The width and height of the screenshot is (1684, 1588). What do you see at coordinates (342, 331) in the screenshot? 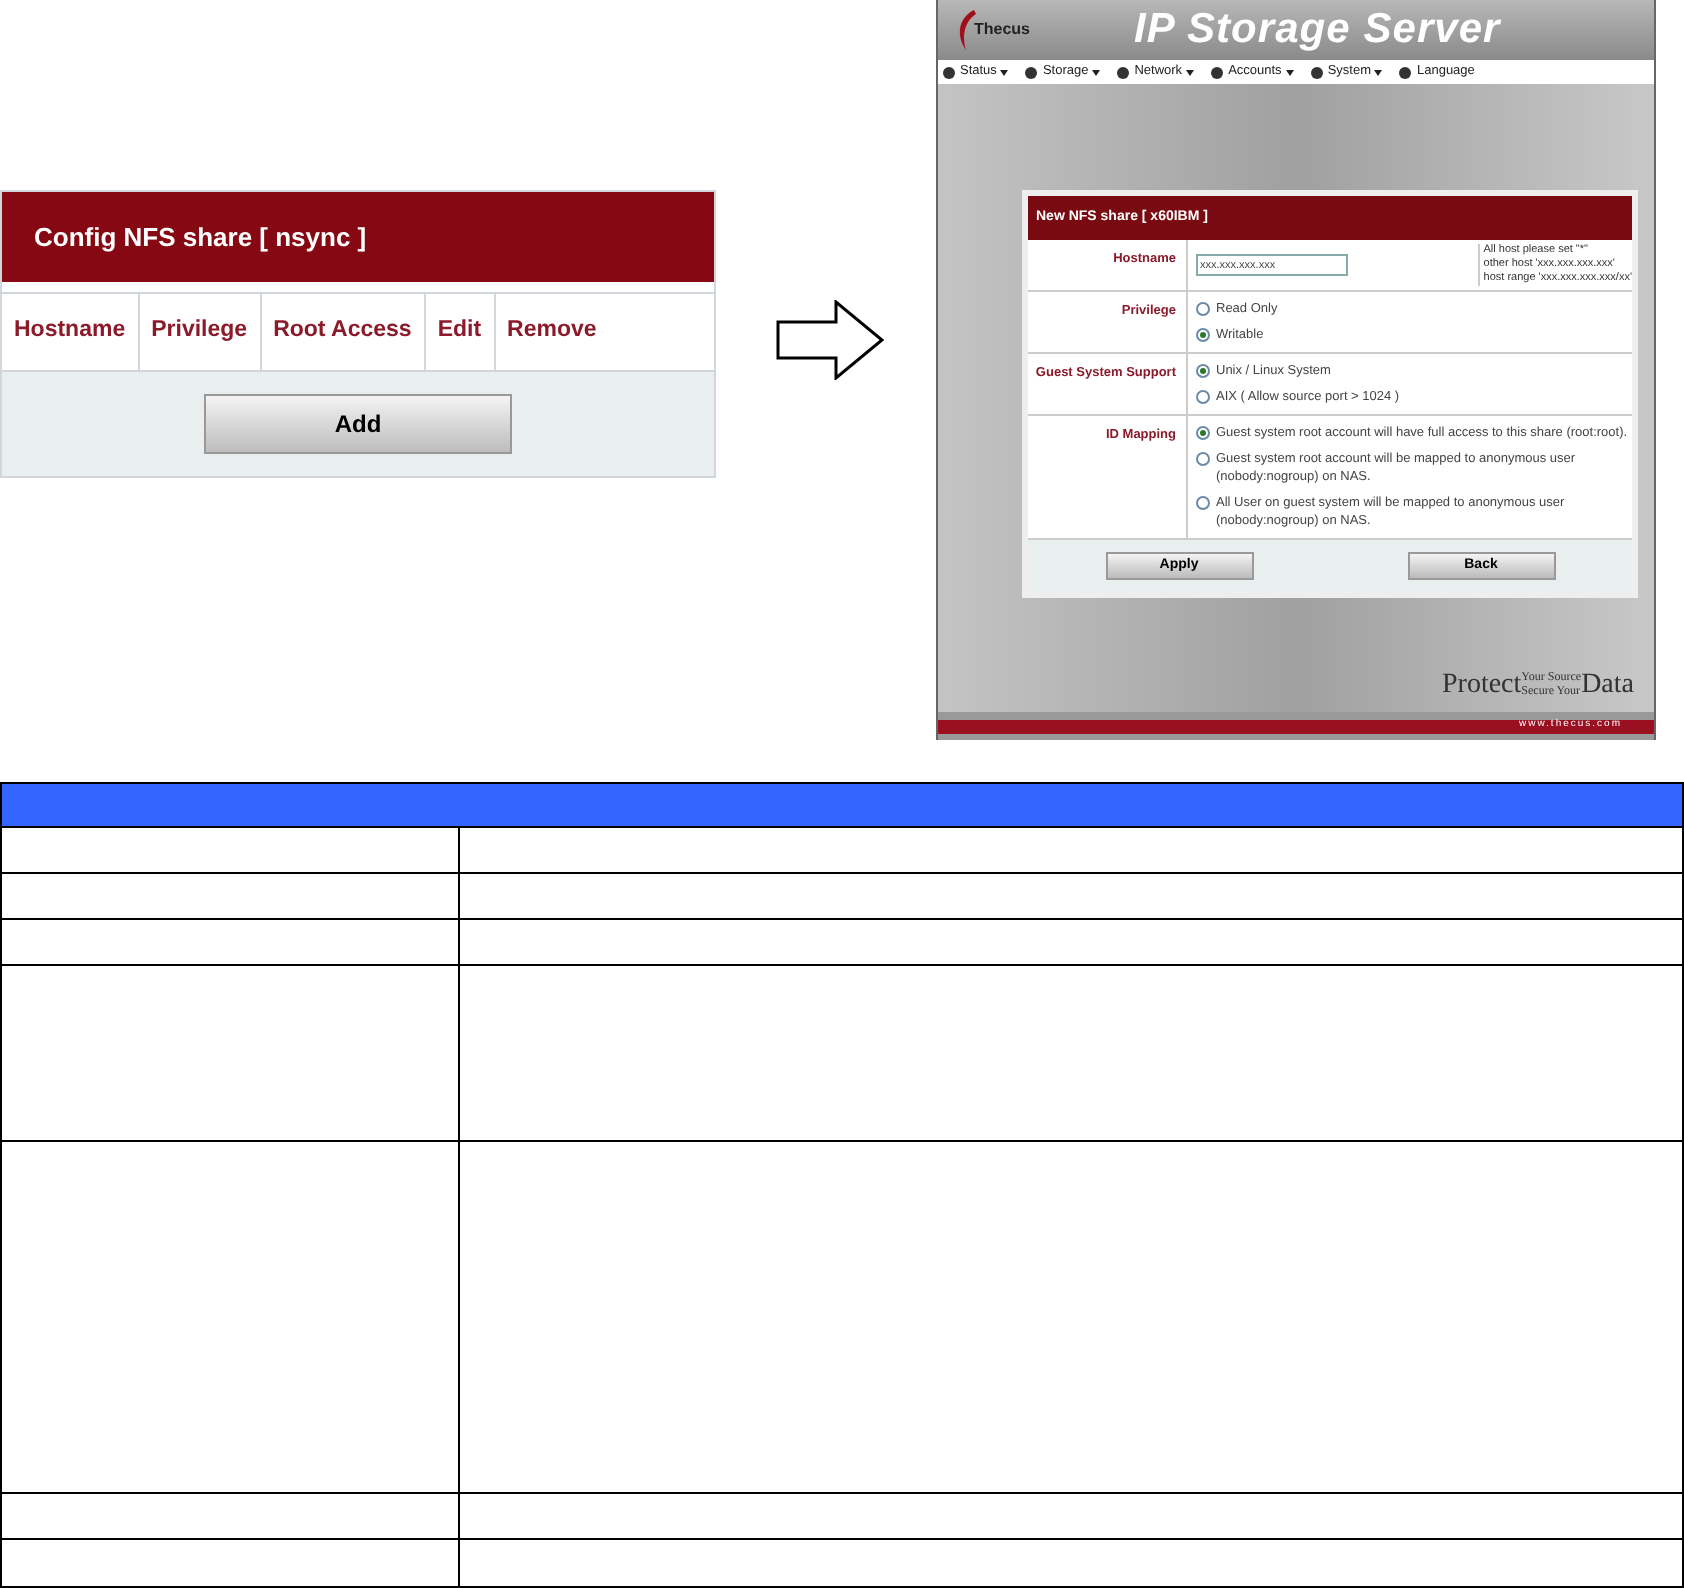
I see `column-header: Root Access` at bounding box center [342, 331].